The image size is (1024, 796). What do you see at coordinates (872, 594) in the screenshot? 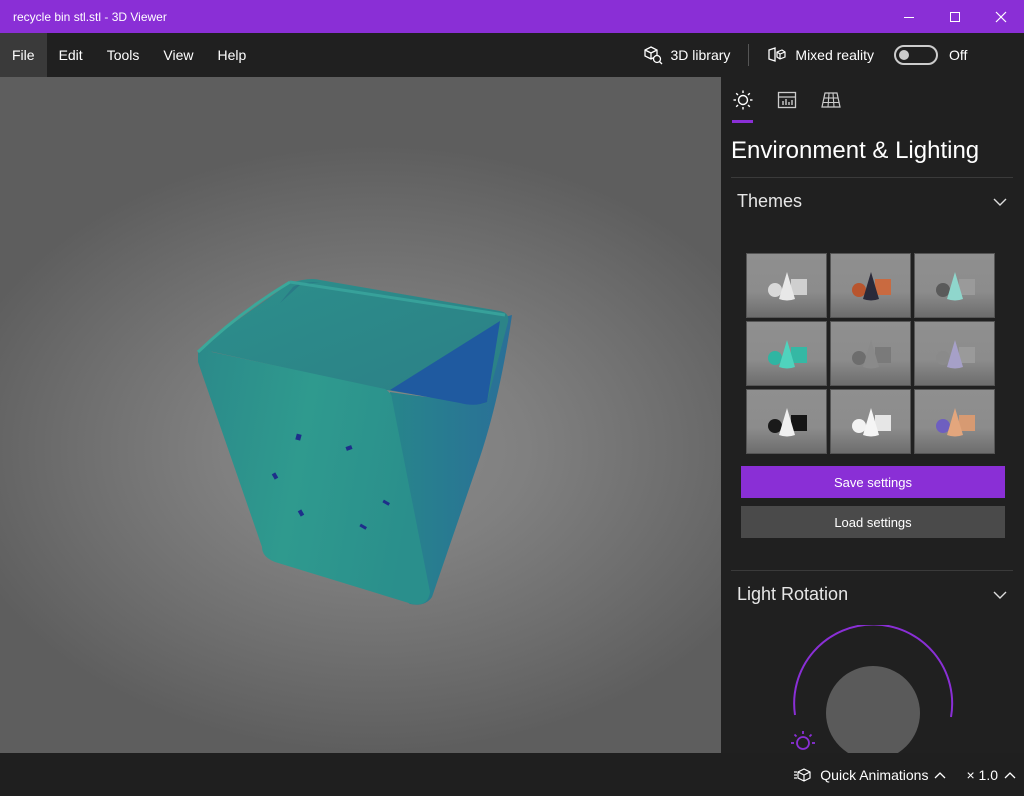
I see `light-rotation-section-header: Light Rotation` at bounding box center [872, 594].